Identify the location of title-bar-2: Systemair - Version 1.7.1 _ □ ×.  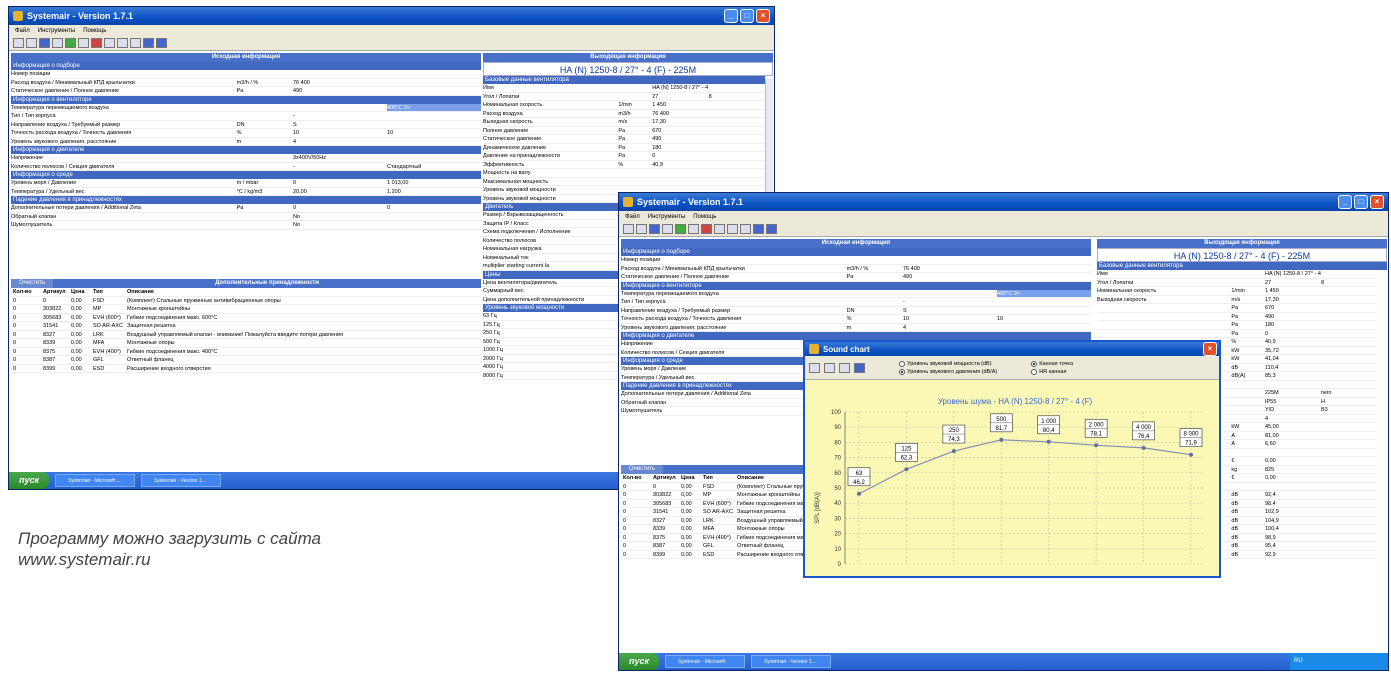
(1003, 202).